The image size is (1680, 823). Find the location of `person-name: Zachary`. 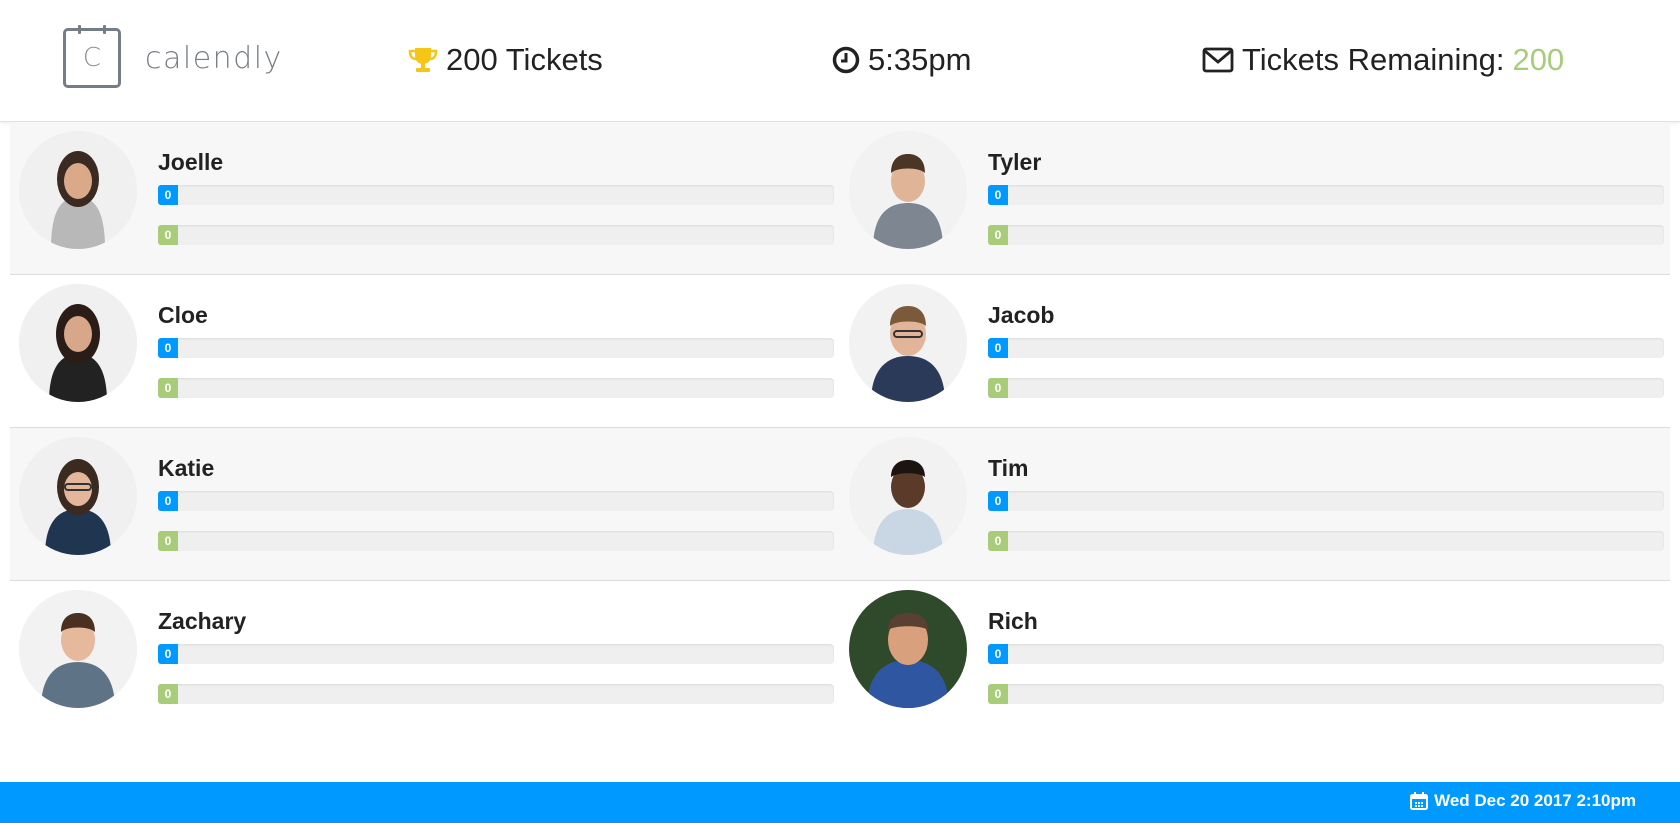

person-name: Zachary is located at coordinates (202, 621).